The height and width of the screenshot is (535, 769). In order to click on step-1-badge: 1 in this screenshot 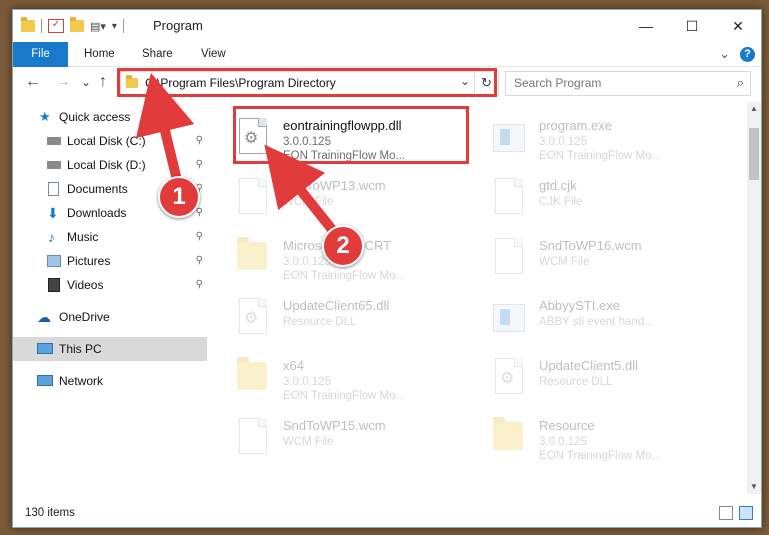, I will do `click(179, 197)`.